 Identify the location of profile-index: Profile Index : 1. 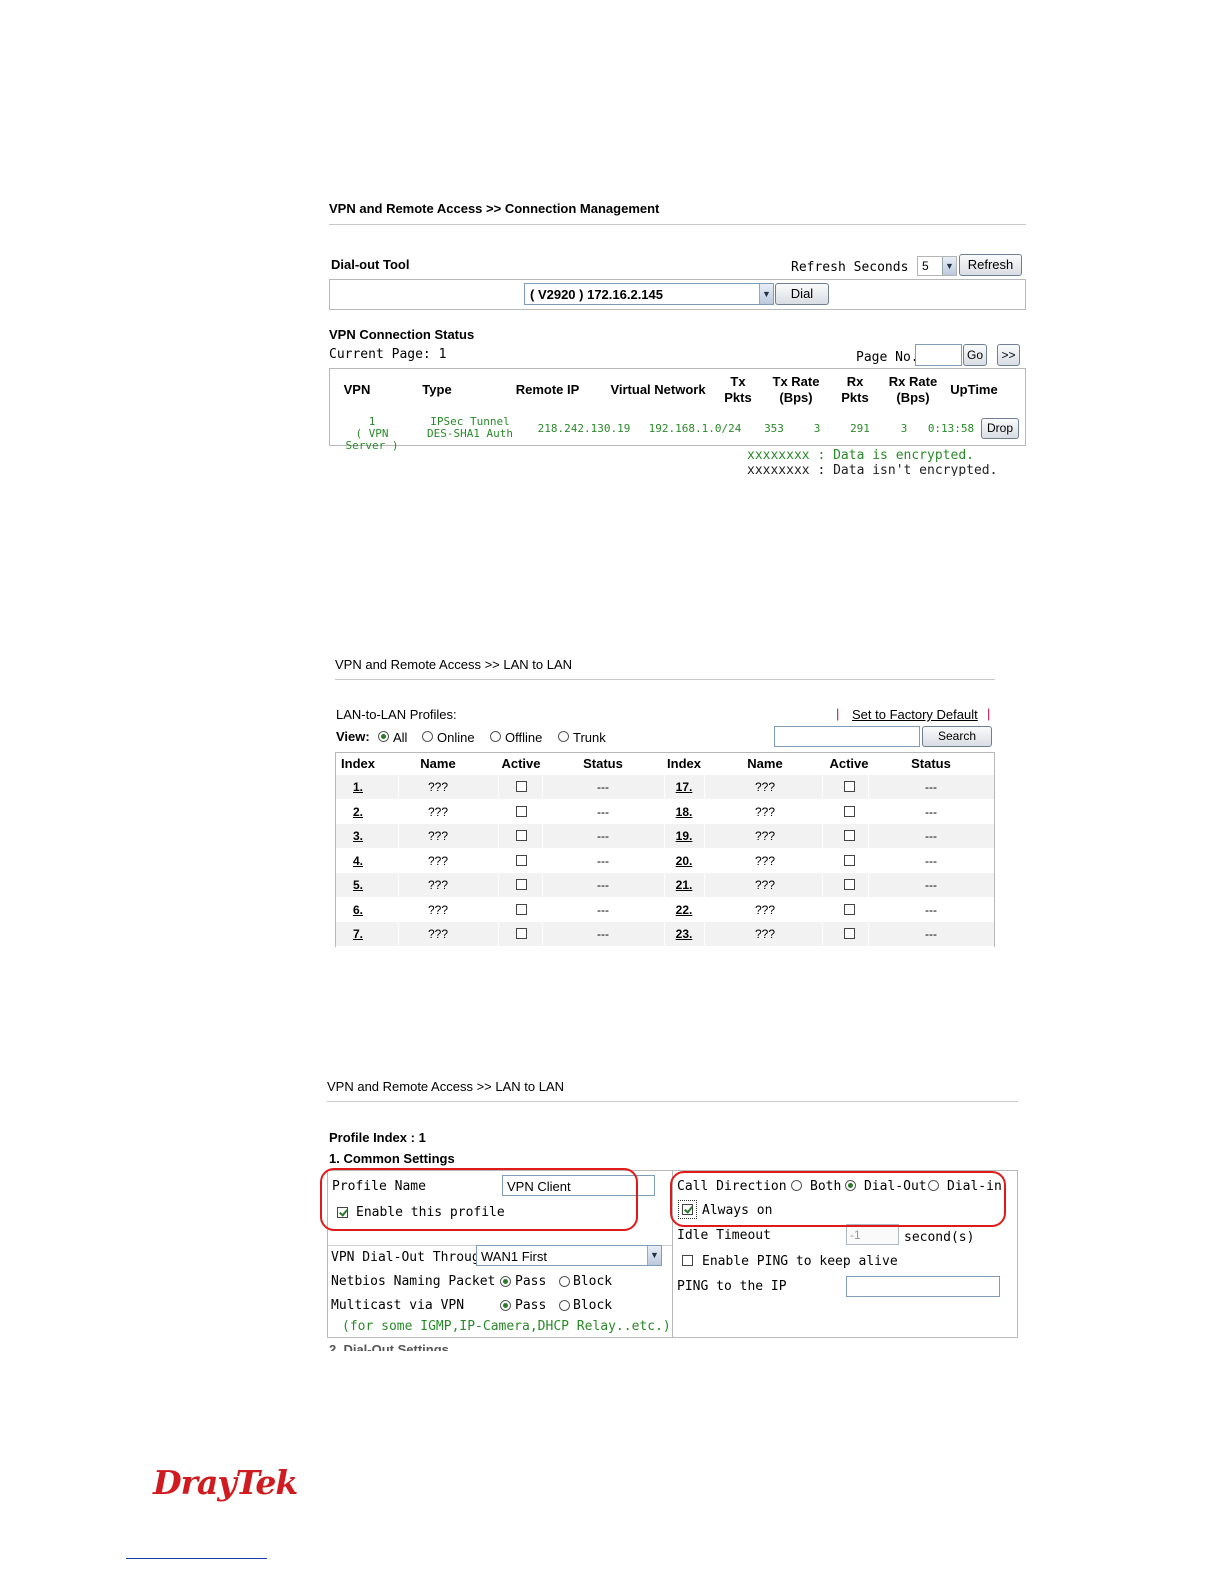
(377, 1137).